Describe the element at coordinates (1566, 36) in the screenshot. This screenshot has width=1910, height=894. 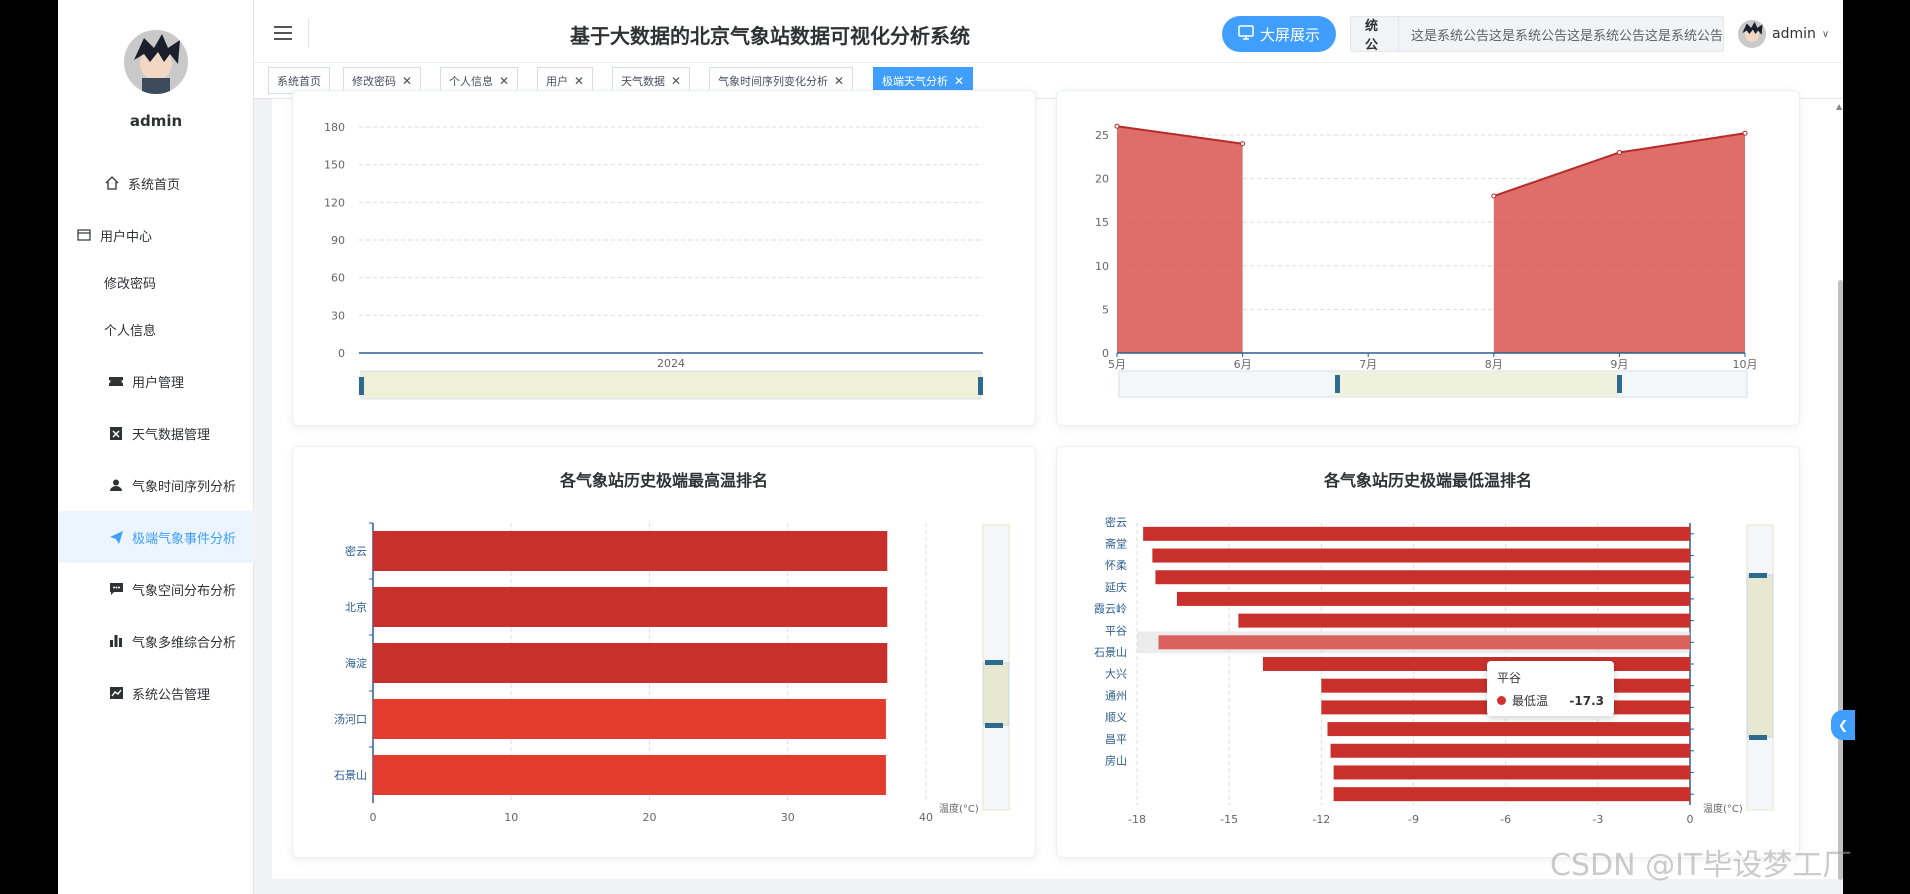
I see `notice-text: 这是系统公告这是系统公告这是系统公告这是系统公告` at that location.